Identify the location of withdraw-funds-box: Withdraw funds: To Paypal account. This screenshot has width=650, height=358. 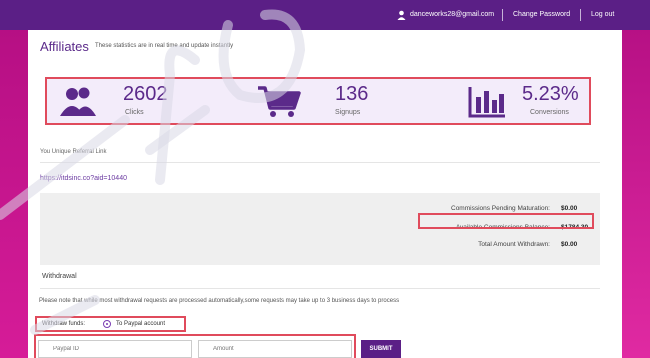
(110, 324).